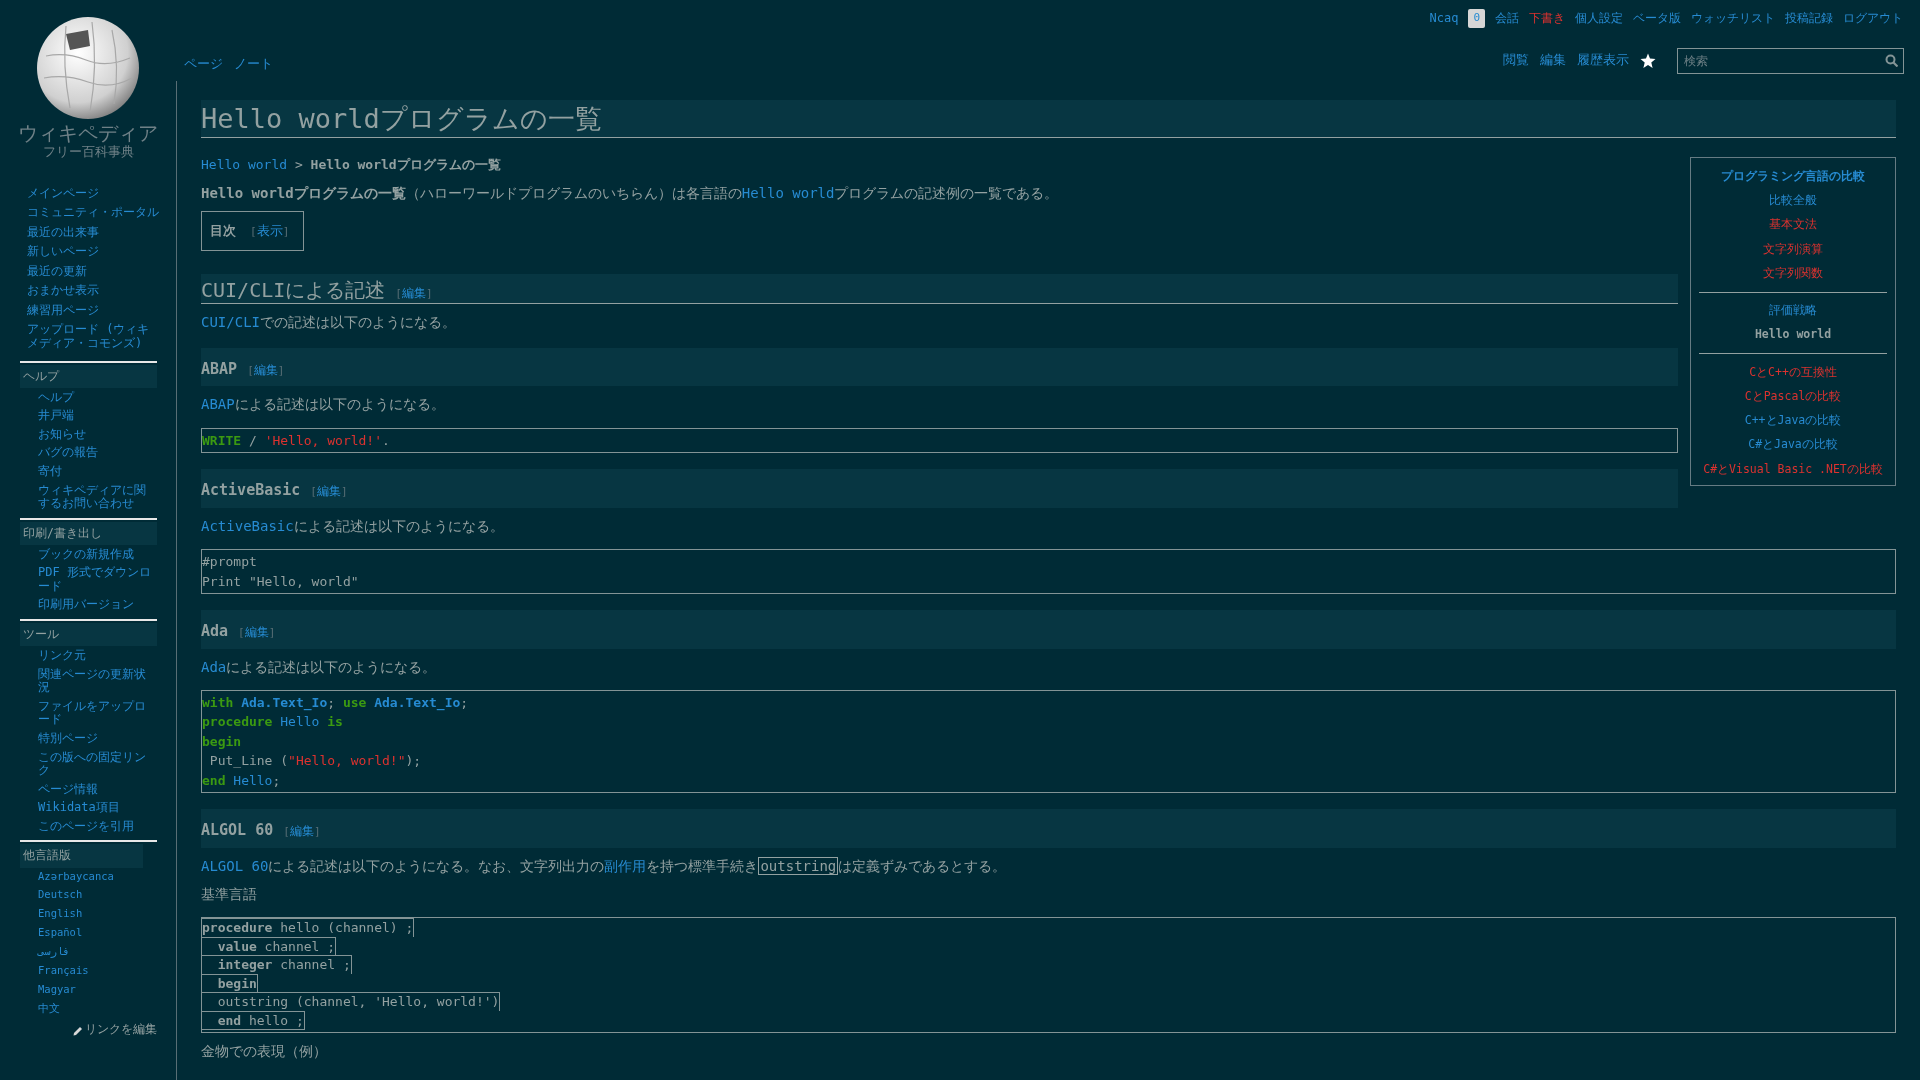 Image resolution: width=1920 pixels, height=1080 pixels. What do you see at coordinates (1599, 18) in the screenshot?
I see `user-menu-link: 個人設定` at bounding box center [1599, 18].